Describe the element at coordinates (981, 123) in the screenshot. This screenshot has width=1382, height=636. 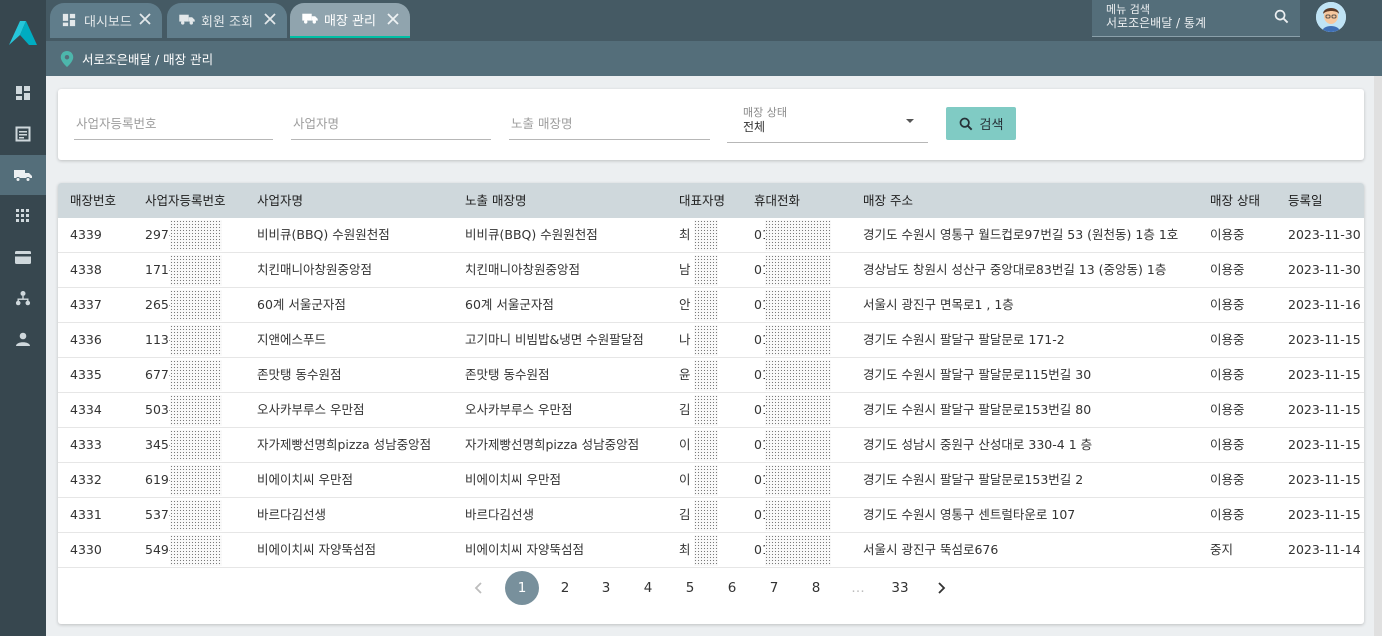
I see `search-button: 검색` at that location.